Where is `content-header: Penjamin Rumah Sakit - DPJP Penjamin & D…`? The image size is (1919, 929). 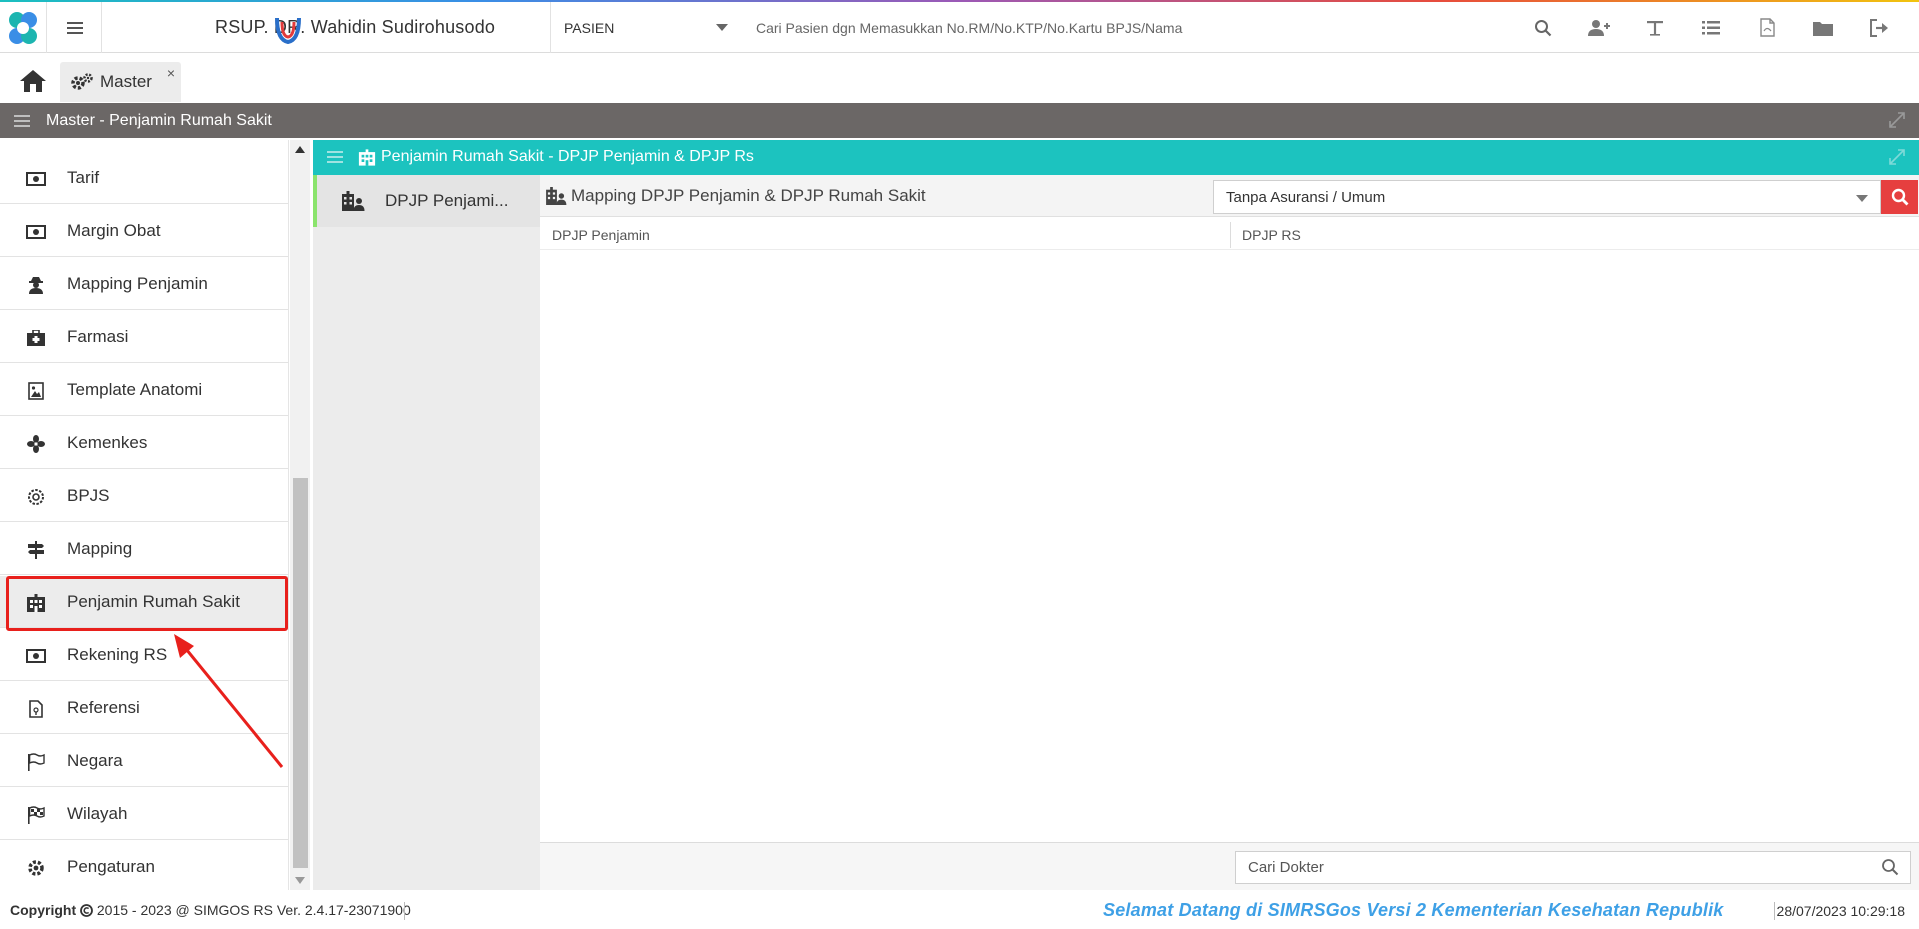
content-header: Penjamin Rumah Sakit - DPJP Penjamin & D… is located at coordinates (1116, 157).